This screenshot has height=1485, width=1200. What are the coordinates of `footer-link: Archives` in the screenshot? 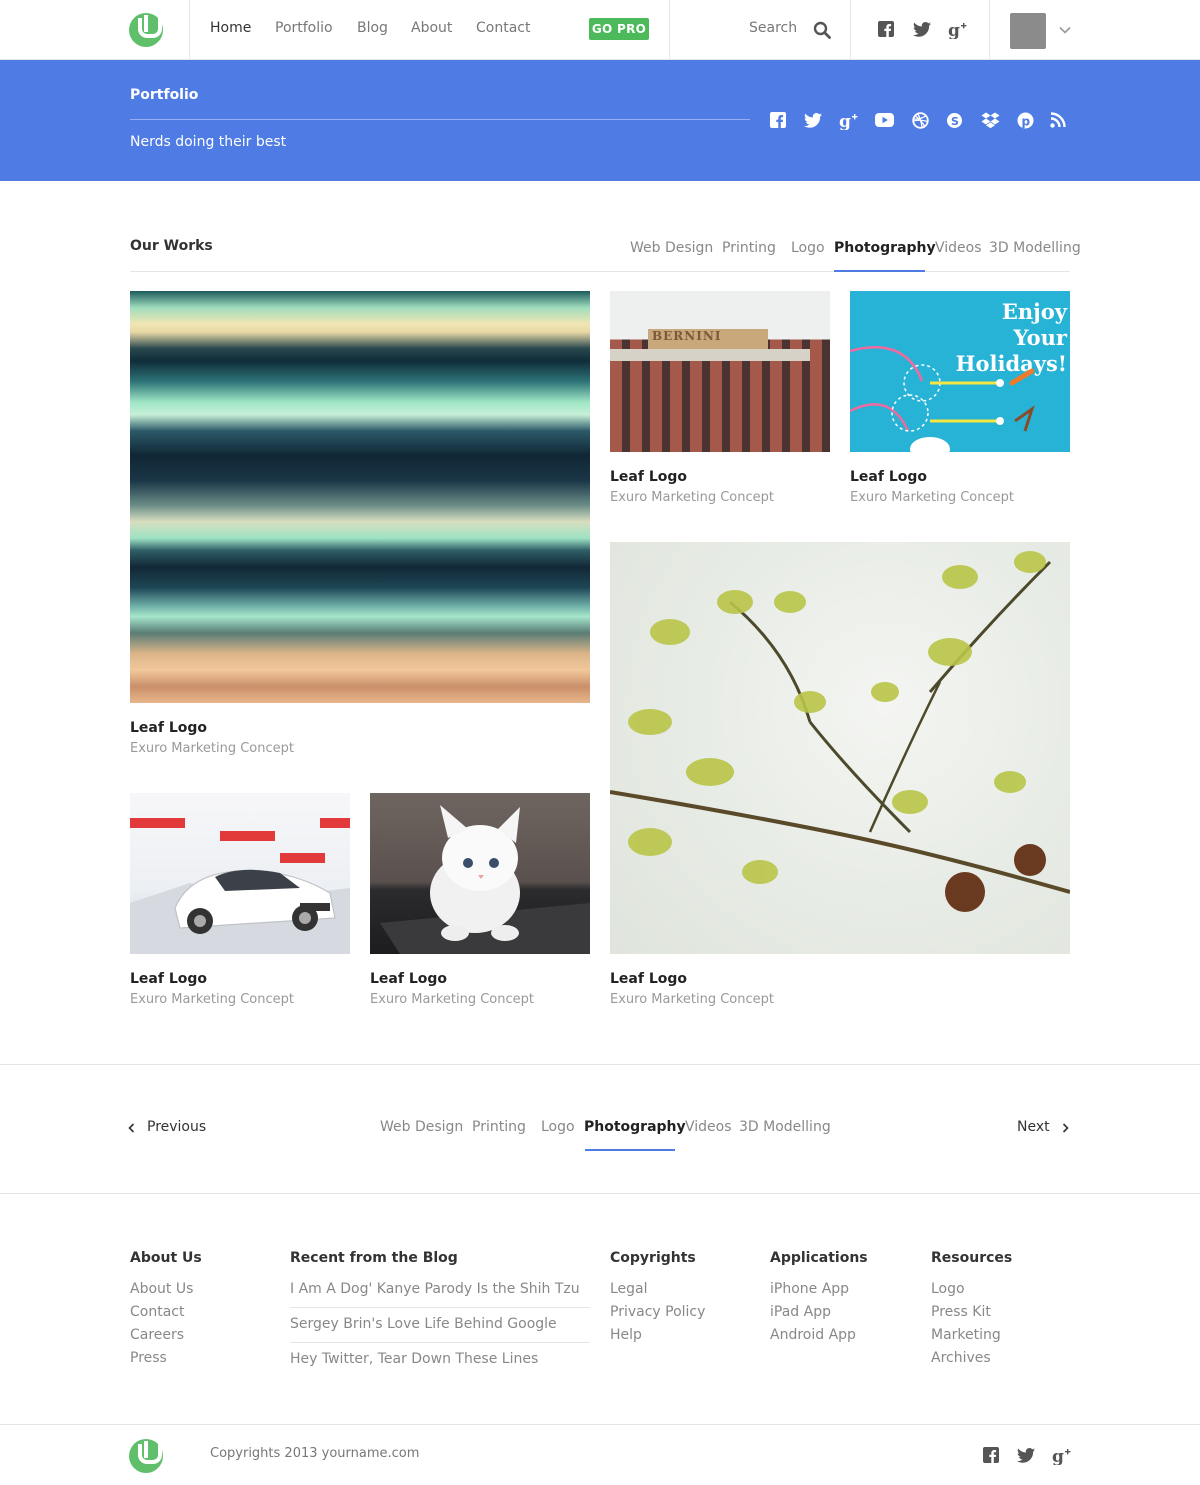 It's located at (961, 1358).